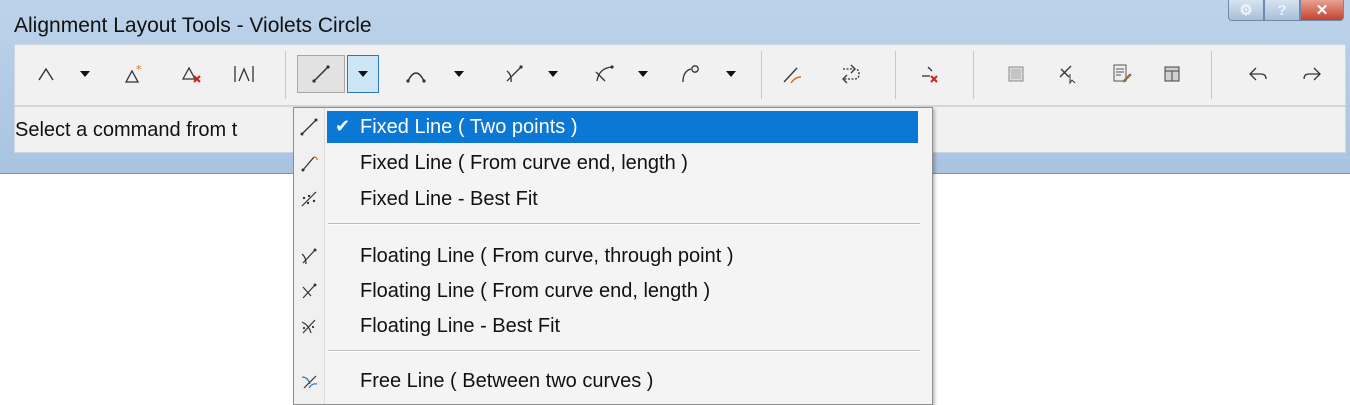 The height and width of the screenshot is (405, 1350). I want to click on undo-icon, so click(1258, 74).